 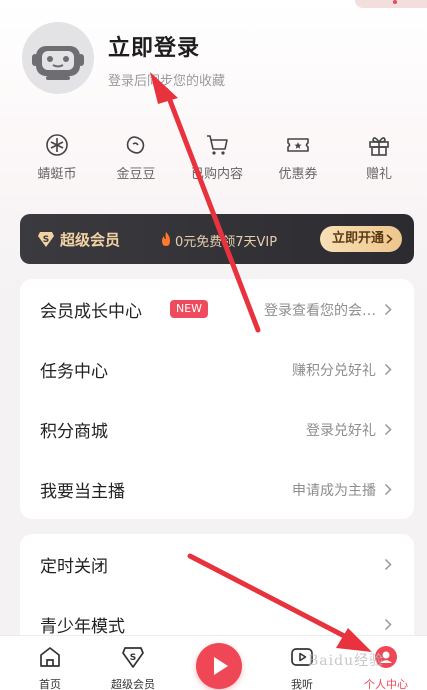 What do you see at coordinates (298, 174) in the screenshot?
I see `quick-link-label: 优惠券` at bounding box center [298, 174].